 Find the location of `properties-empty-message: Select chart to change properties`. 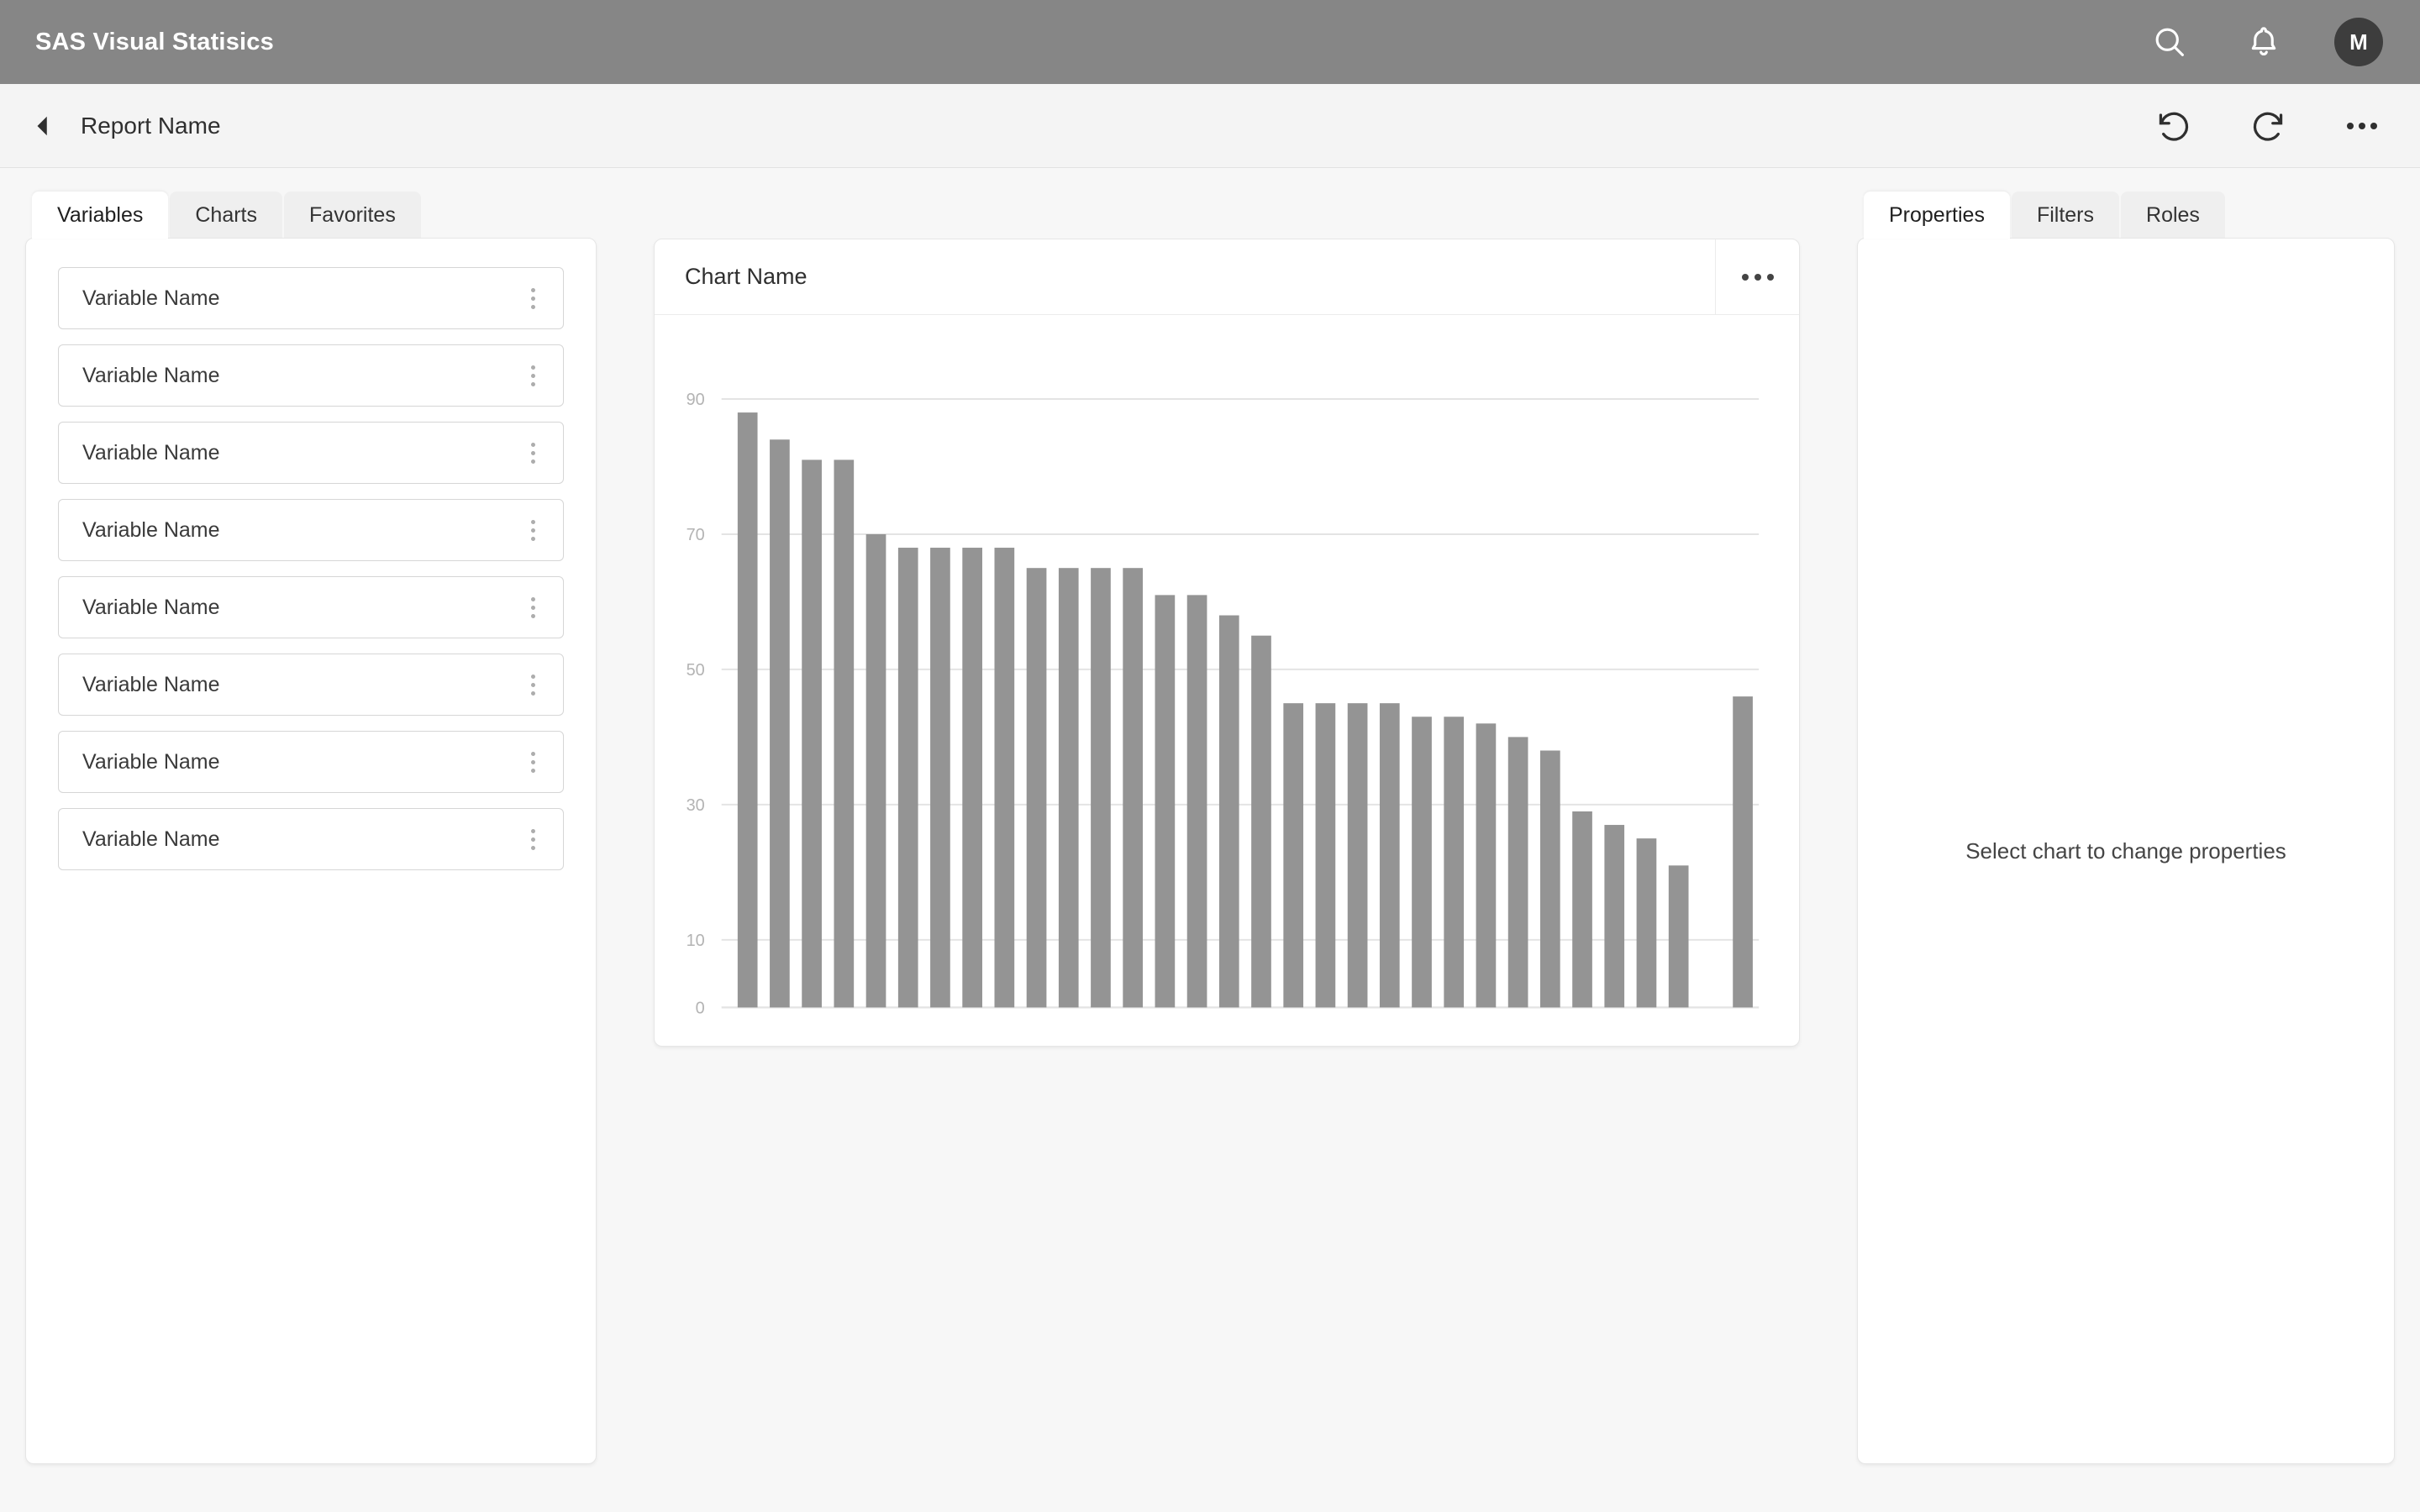

properties-empty-message: Select chart to change properties is located at coordinates (2125, 850).